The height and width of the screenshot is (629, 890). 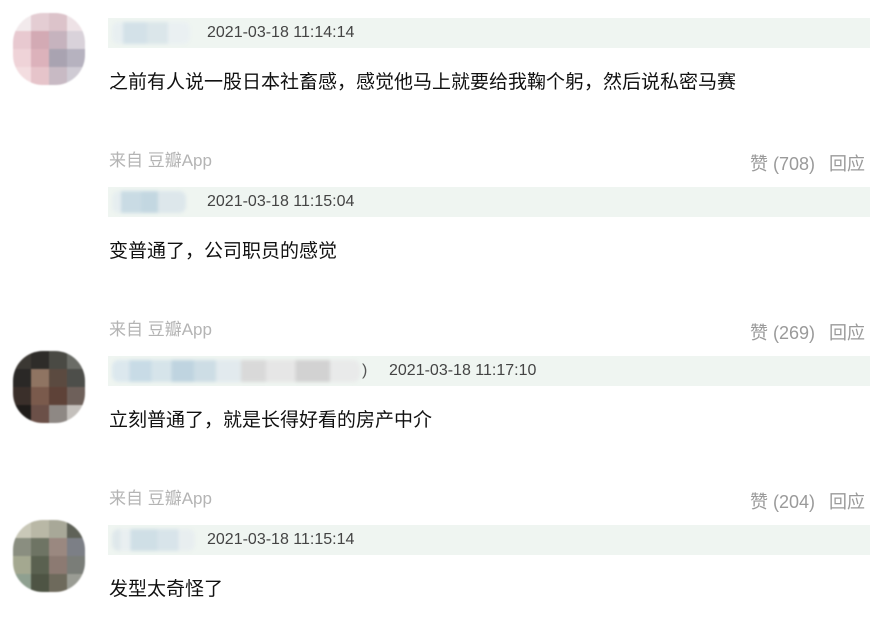 I want to click on comment-actions: 赞 (204) 回应, so click(x=807, y=502).